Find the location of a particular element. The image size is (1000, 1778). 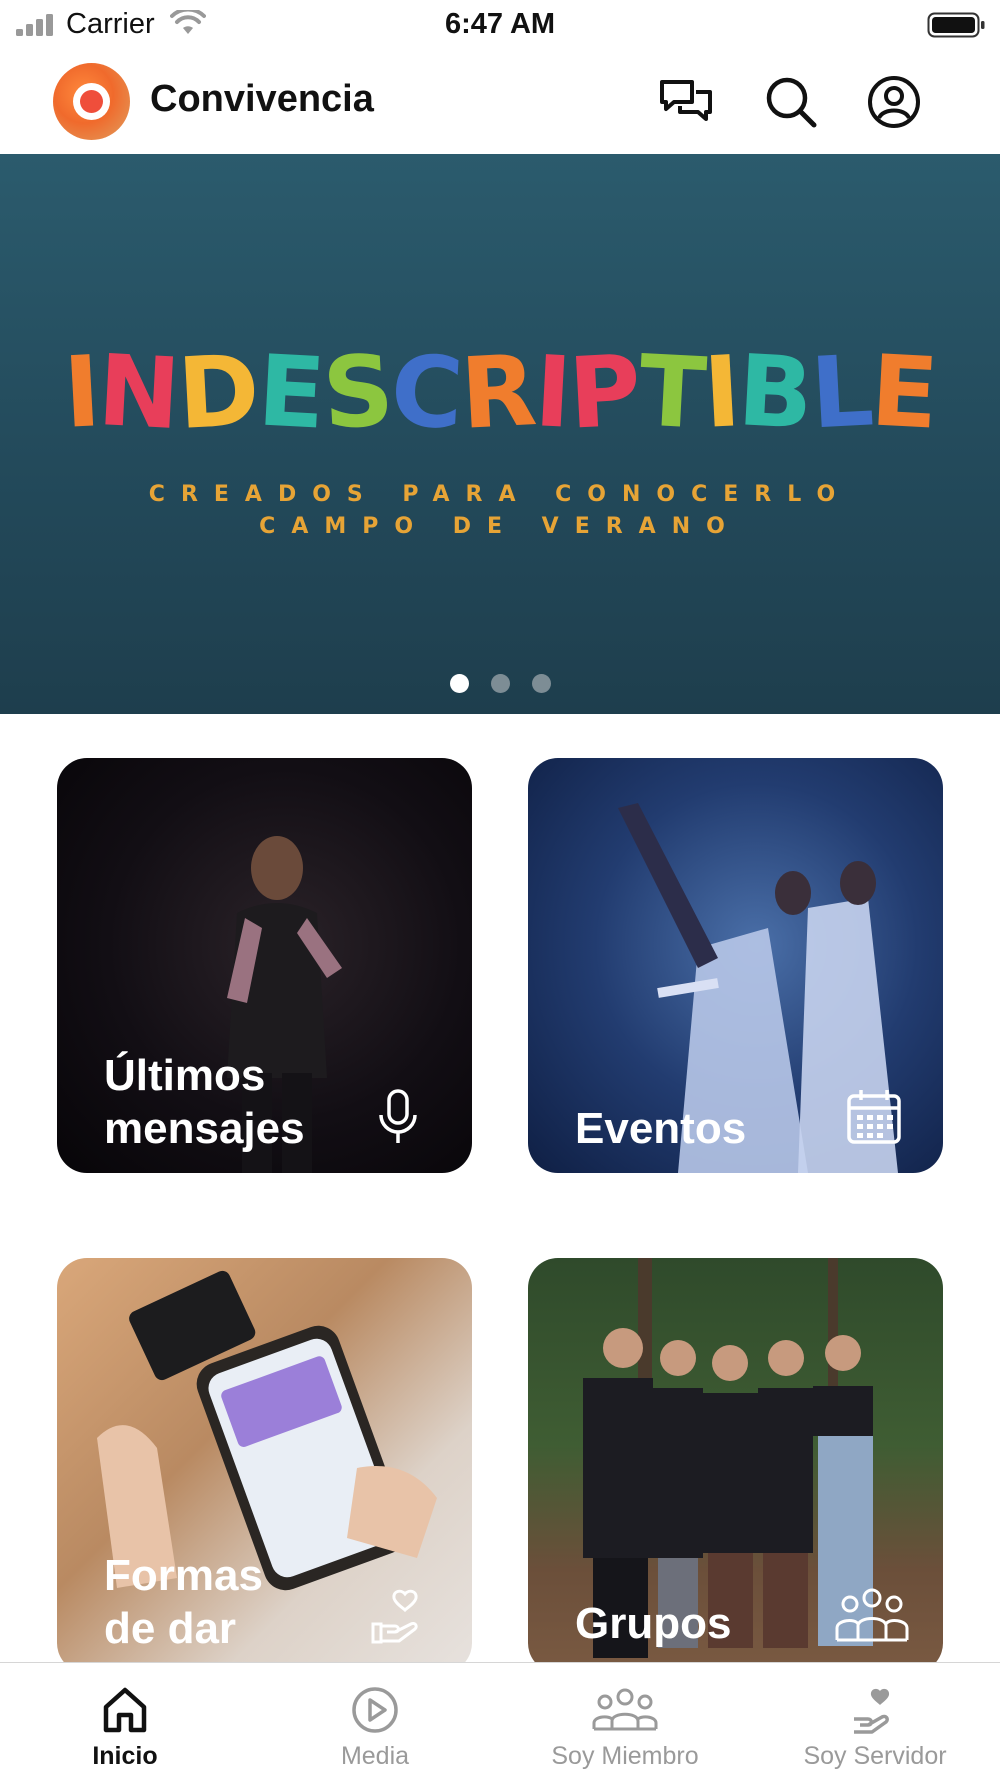

status-time: 6:47 AM is located at coordinates (500, 24).